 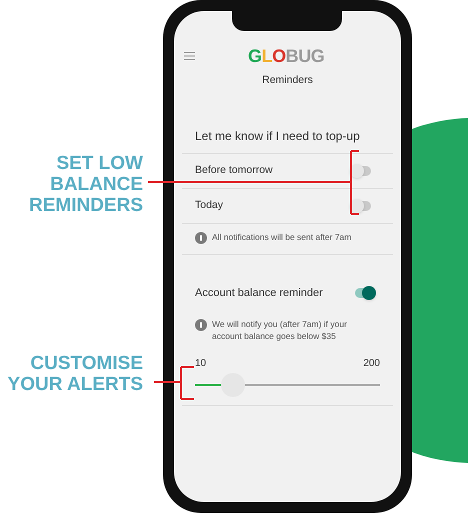 I want to click on page-title: Reminders, so click(x=287, y=80).